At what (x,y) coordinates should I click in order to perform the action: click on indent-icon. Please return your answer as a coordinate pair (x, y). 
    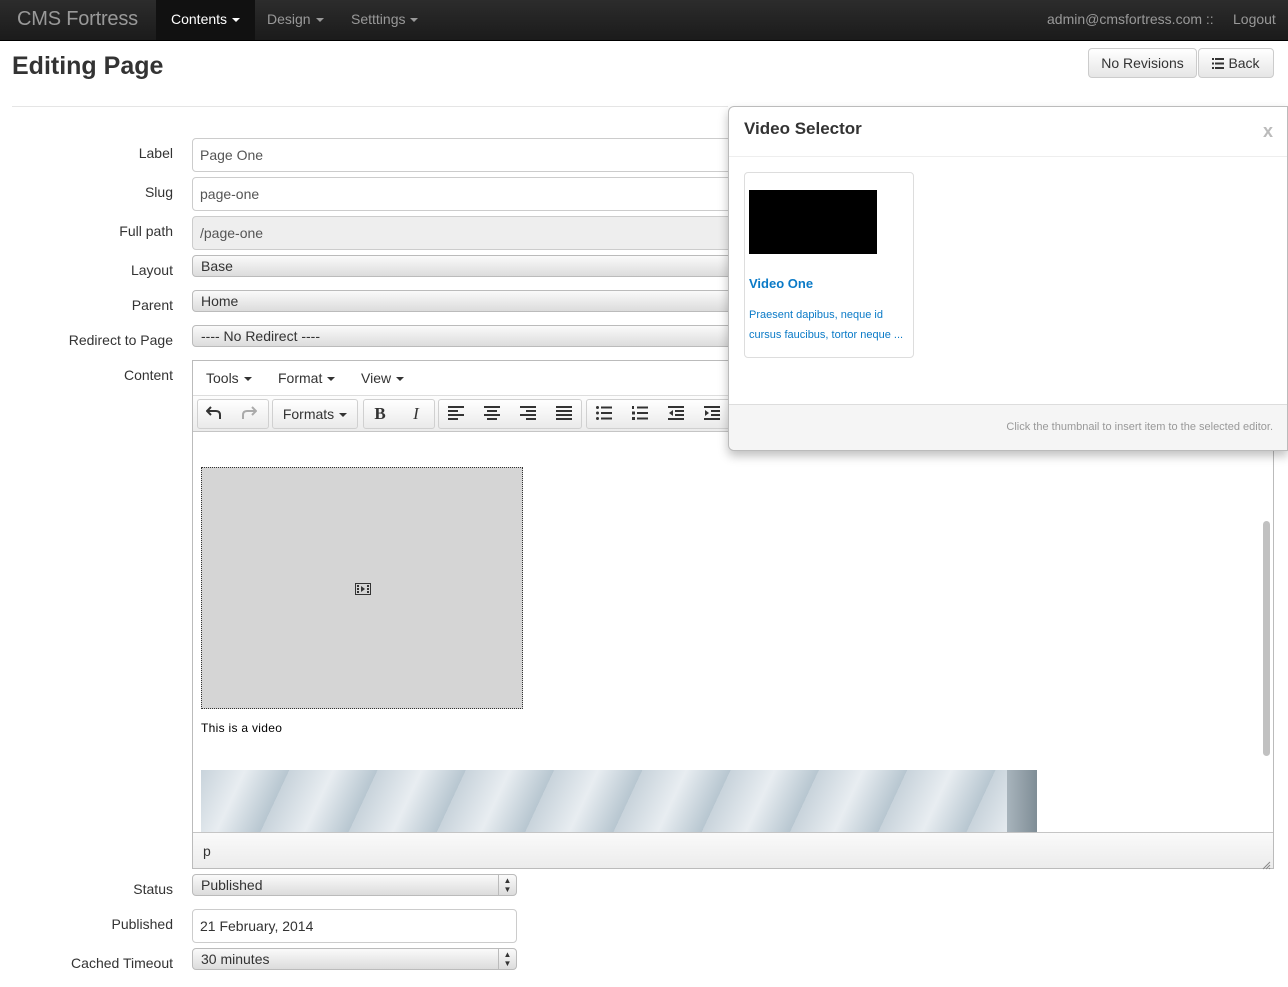
    Looking at the image, I should click on (712, 414).